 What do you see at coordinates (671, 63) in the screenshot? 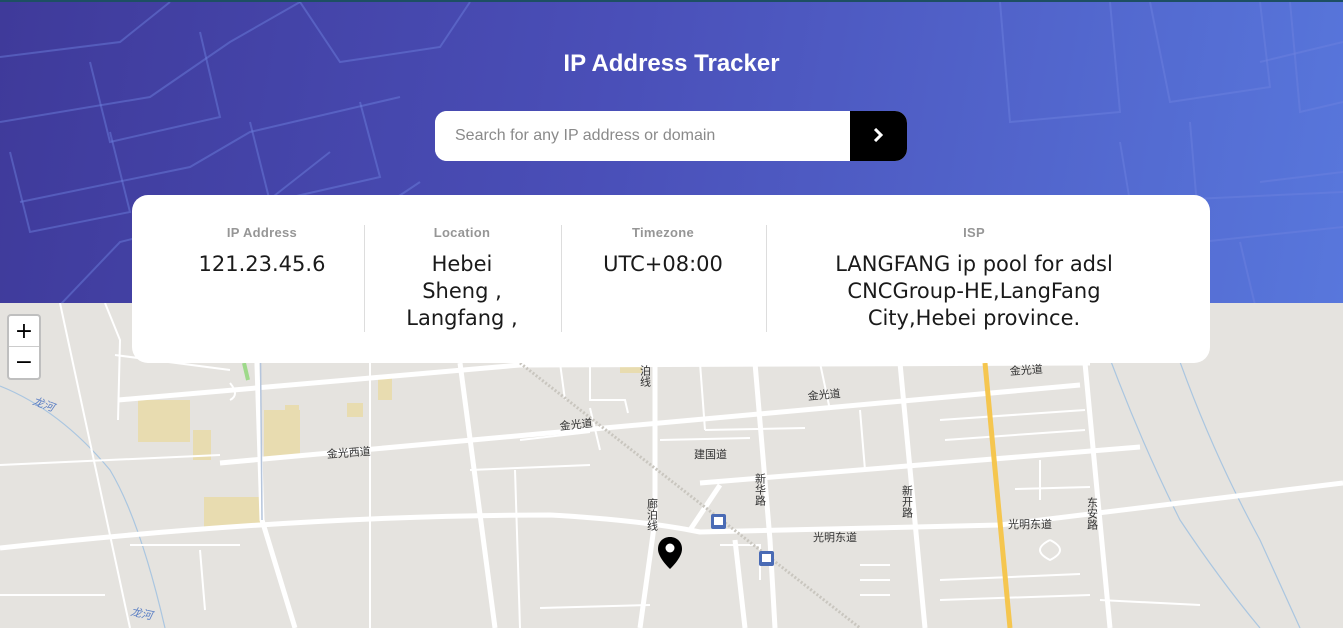
I see `page-title: IP Address Tracker` at bounding box center [671, 63].